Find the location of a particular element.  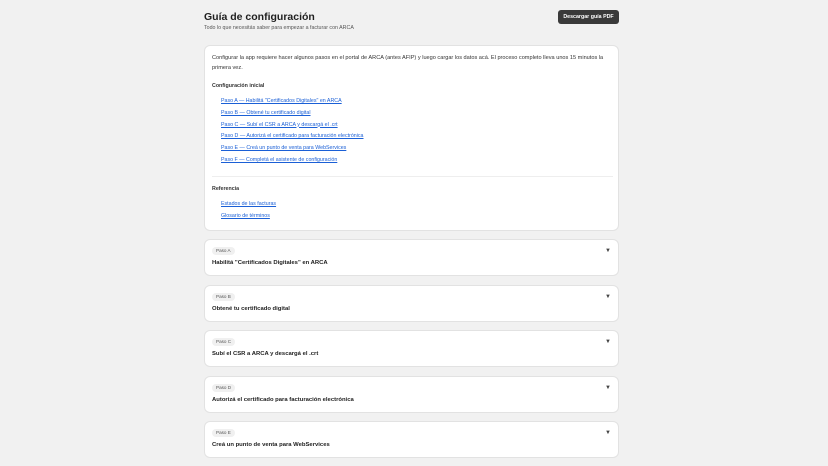

step-badge: Paso E is located at coordinates (223, 433).